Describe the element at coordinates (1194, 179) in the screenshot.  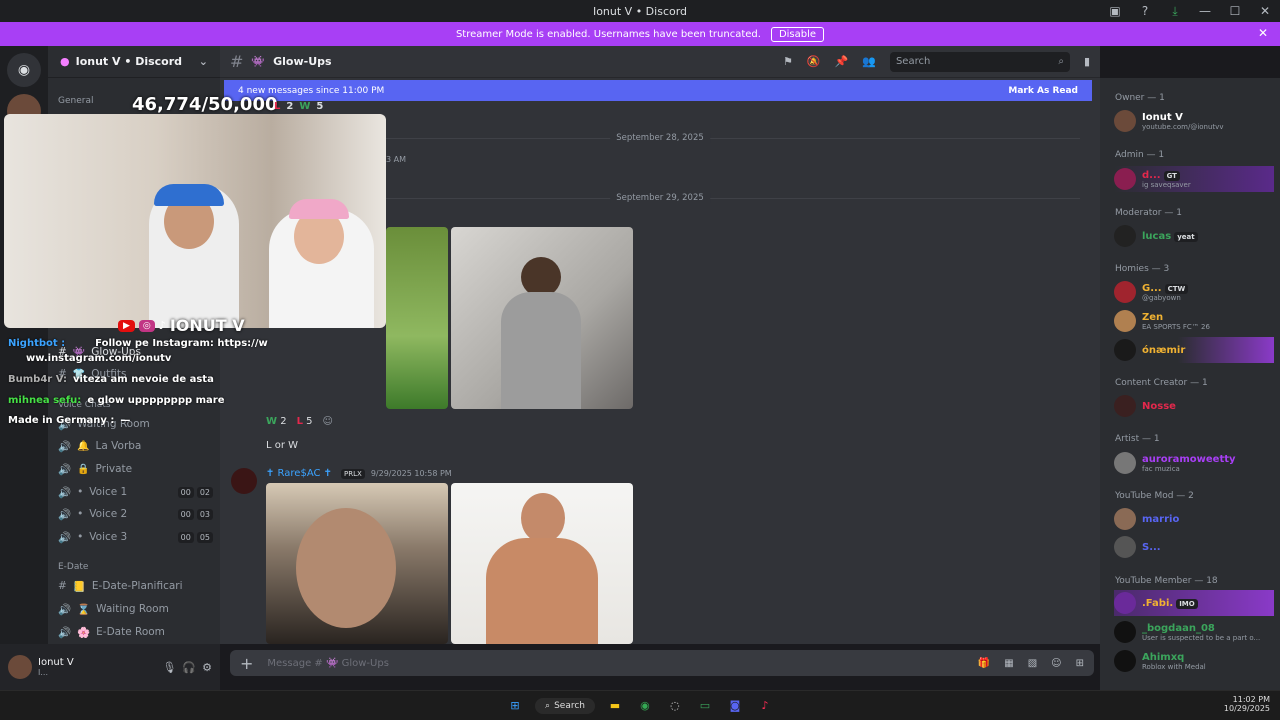
I see `member-item: d... GT ig saveqsaver` at that location.